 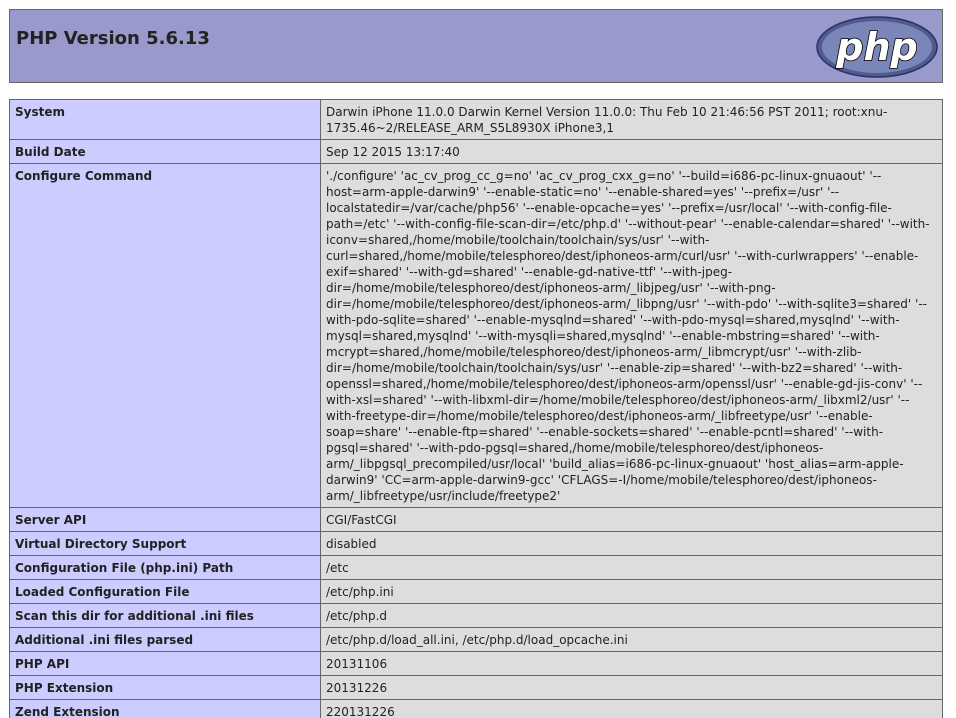 What do you see at coordinates (165, 591) in the screenshot?
I see `setting-name: Loaded Configuration File` at bounding box center [165, 591].